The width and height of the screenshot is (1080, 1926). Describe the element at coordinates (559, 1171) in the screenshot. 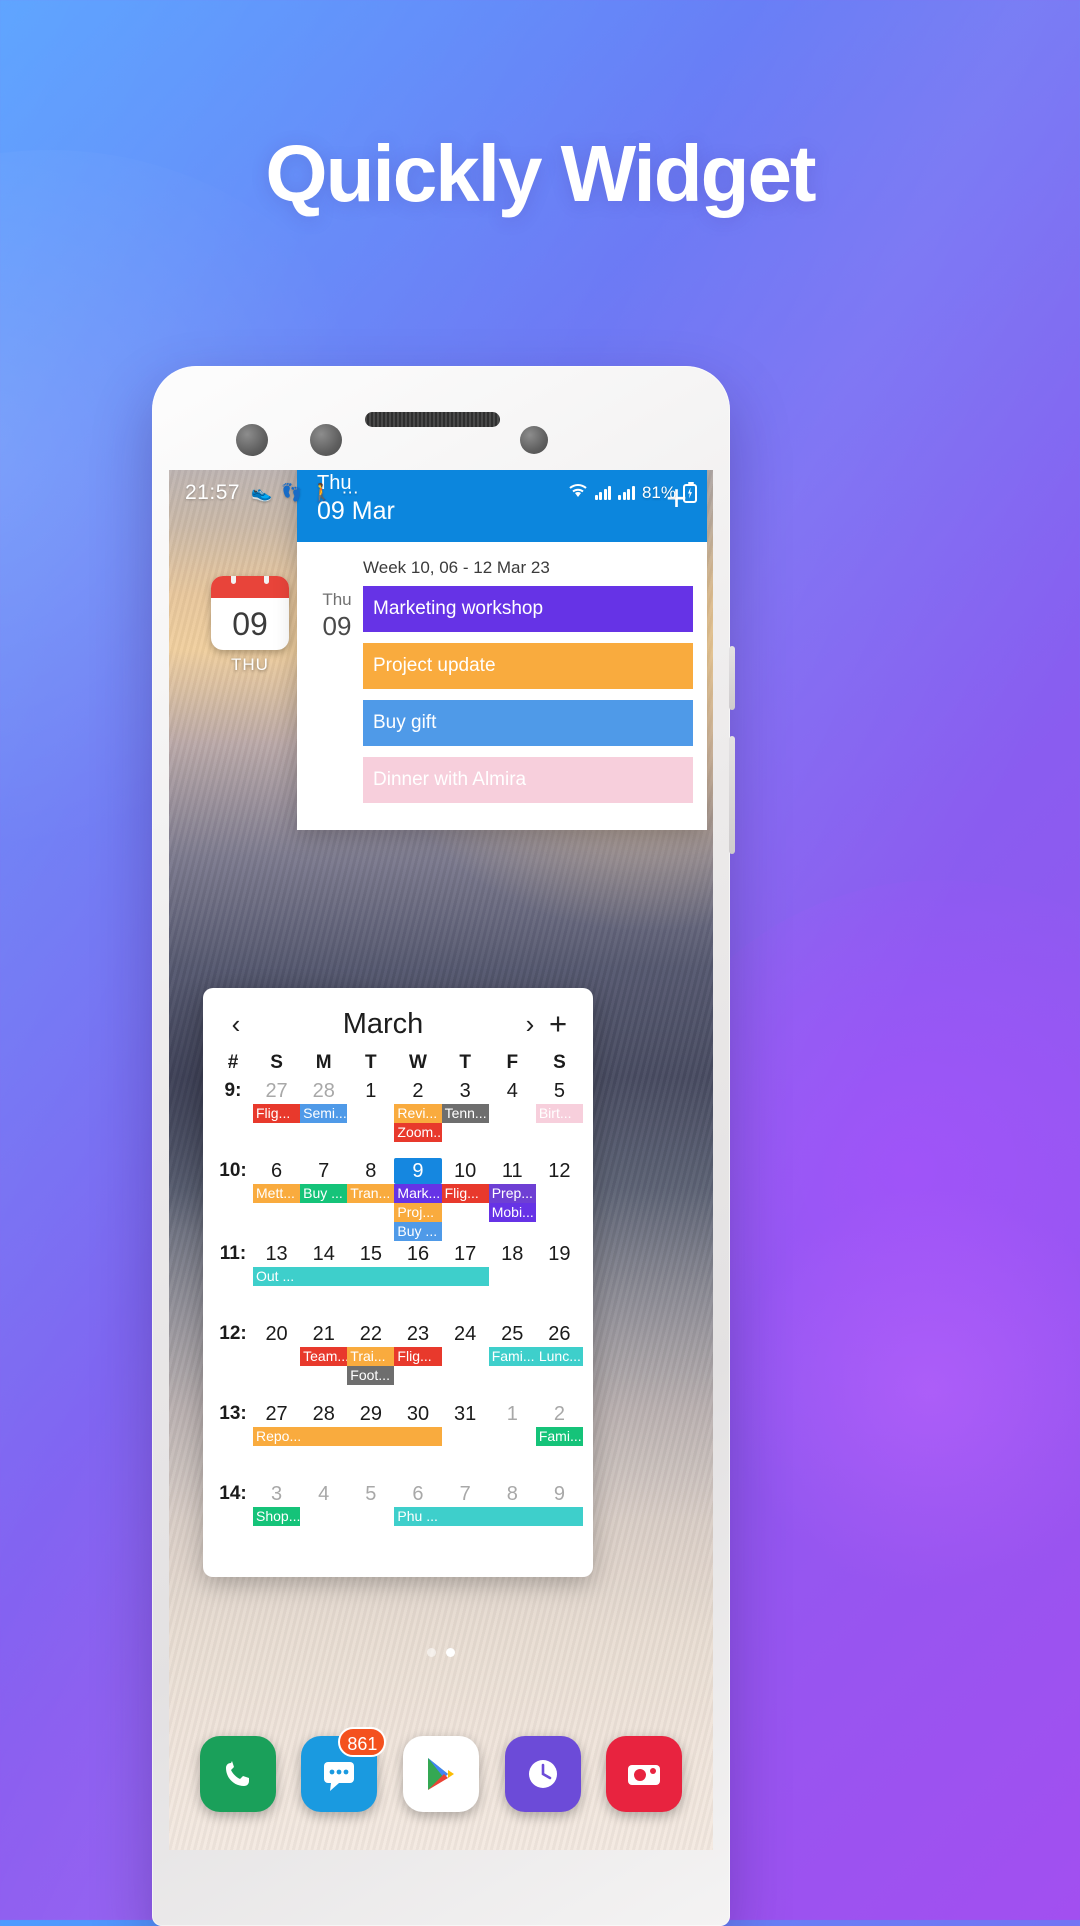

I see `day-cell: 12` at that location.